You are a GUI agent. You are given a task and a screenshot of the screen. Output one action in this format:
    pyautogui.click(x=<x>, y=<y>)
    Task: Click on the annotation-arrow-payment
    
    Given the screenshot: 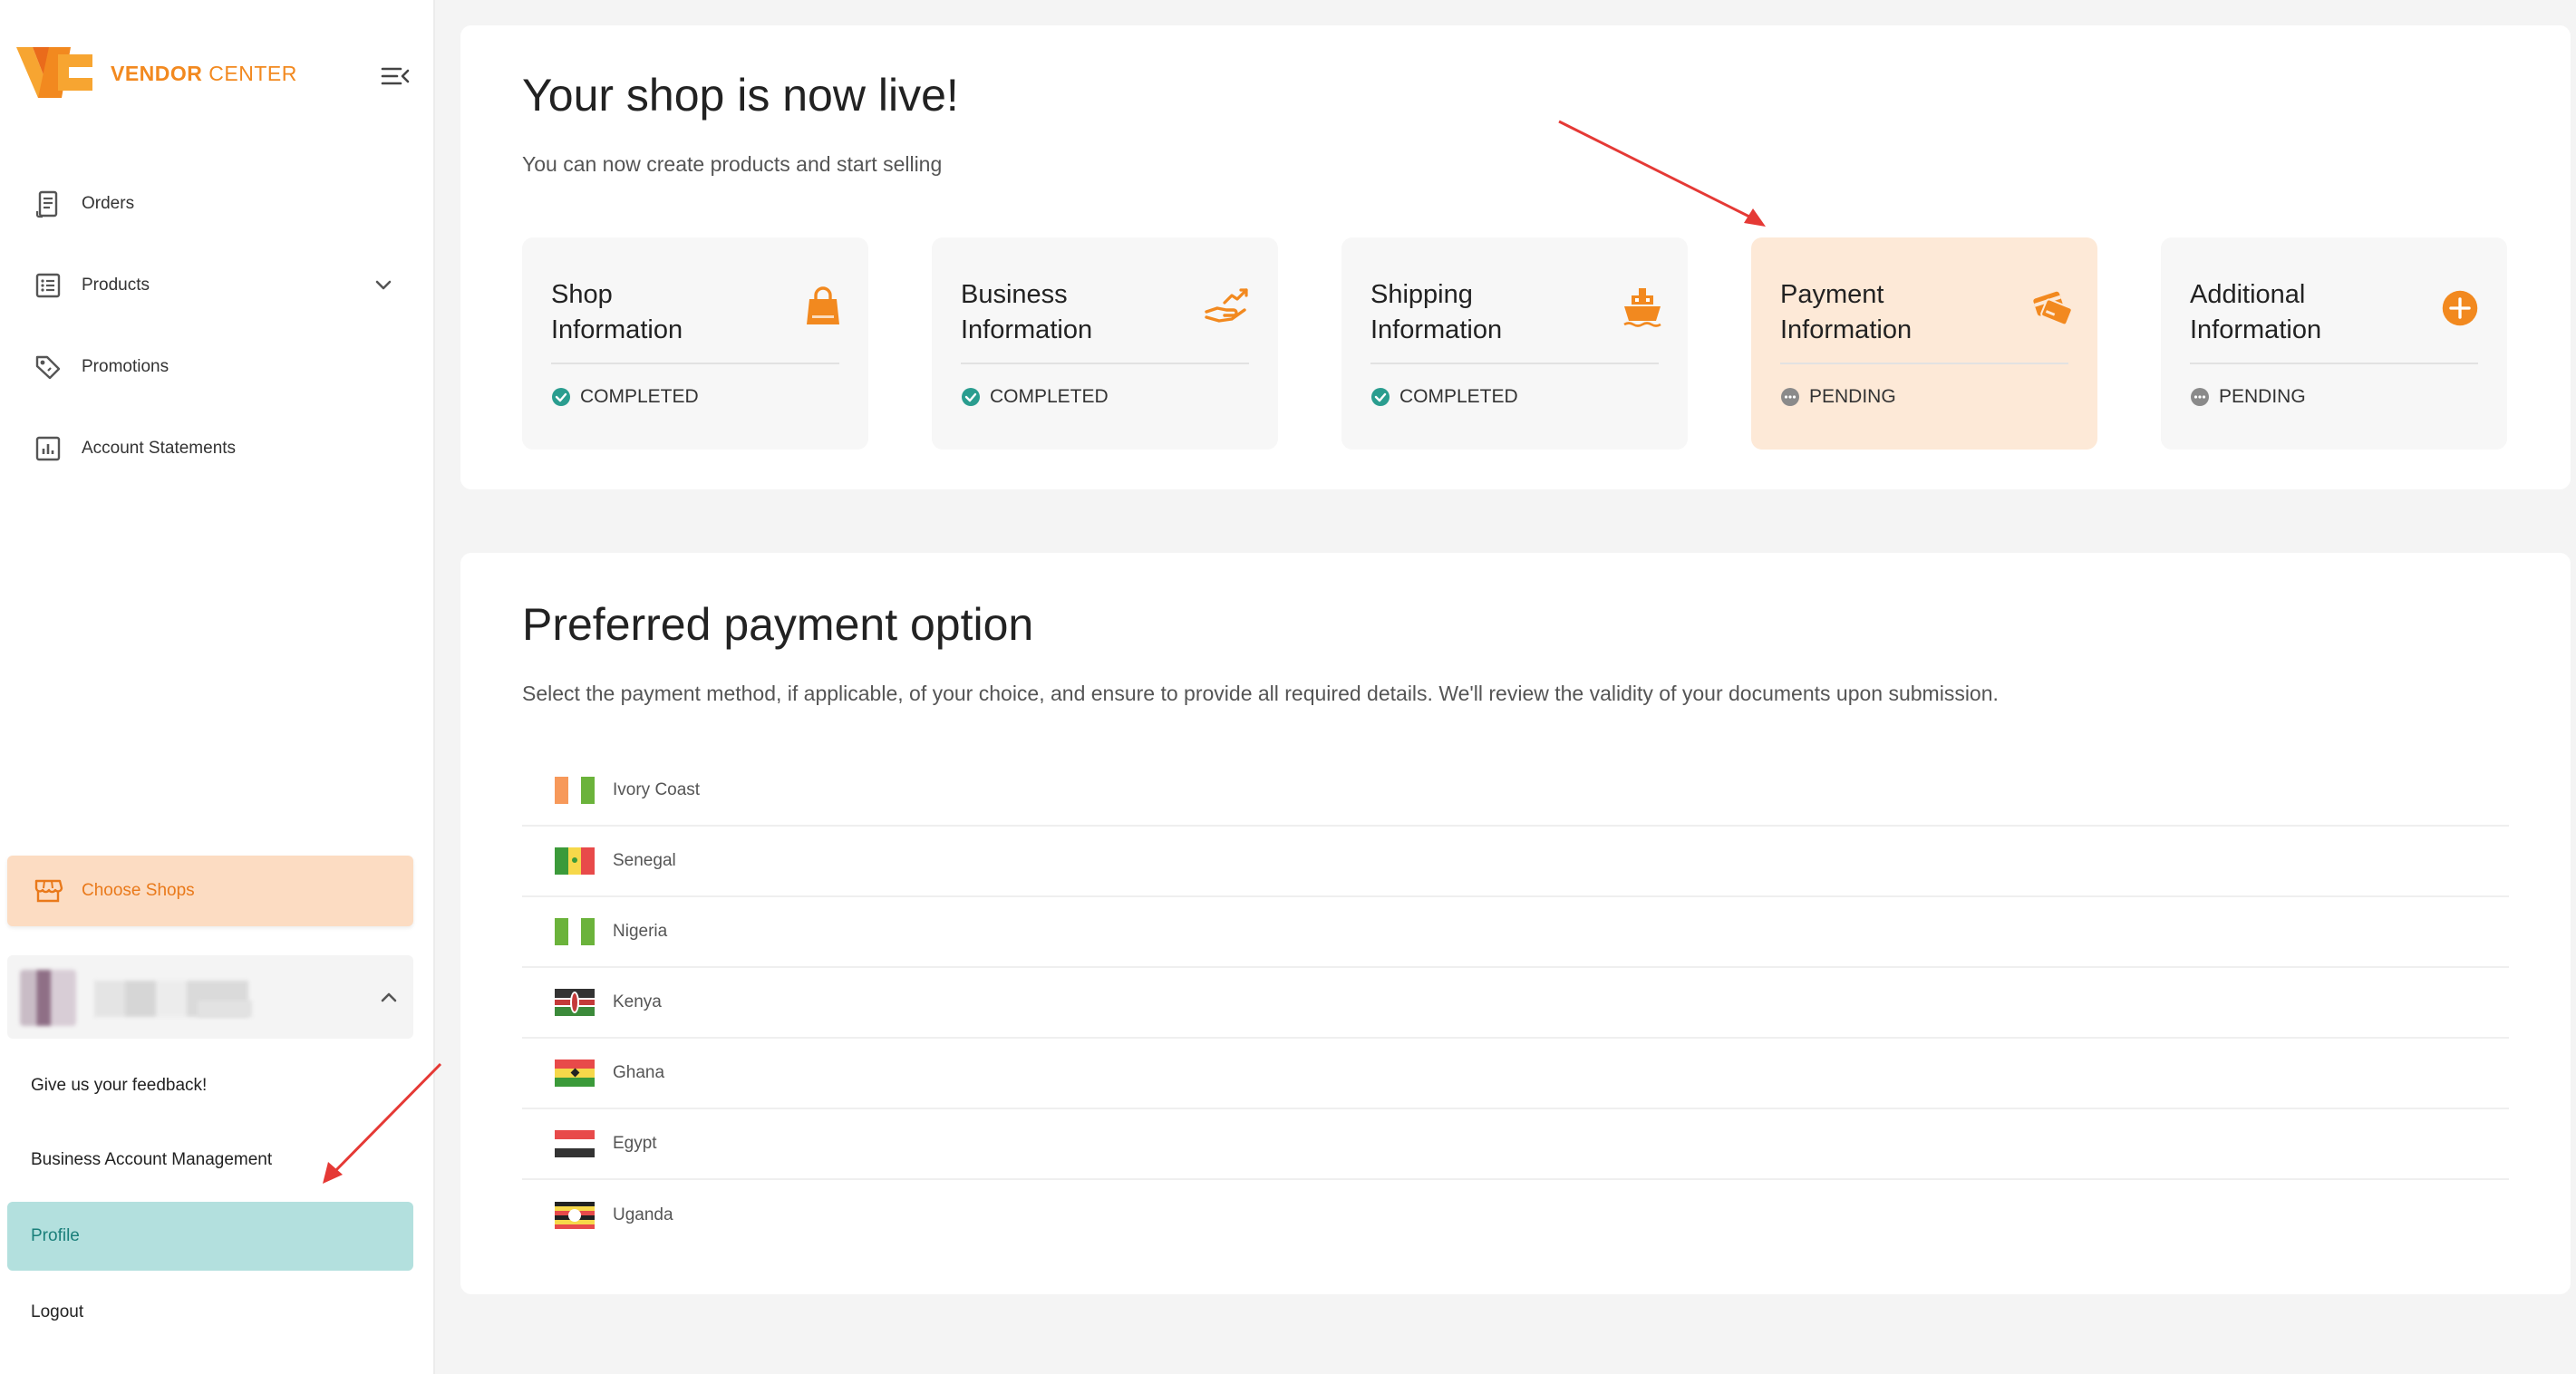 What is the action you would take?
    pyautogui.click(x=1662, y=173)
    